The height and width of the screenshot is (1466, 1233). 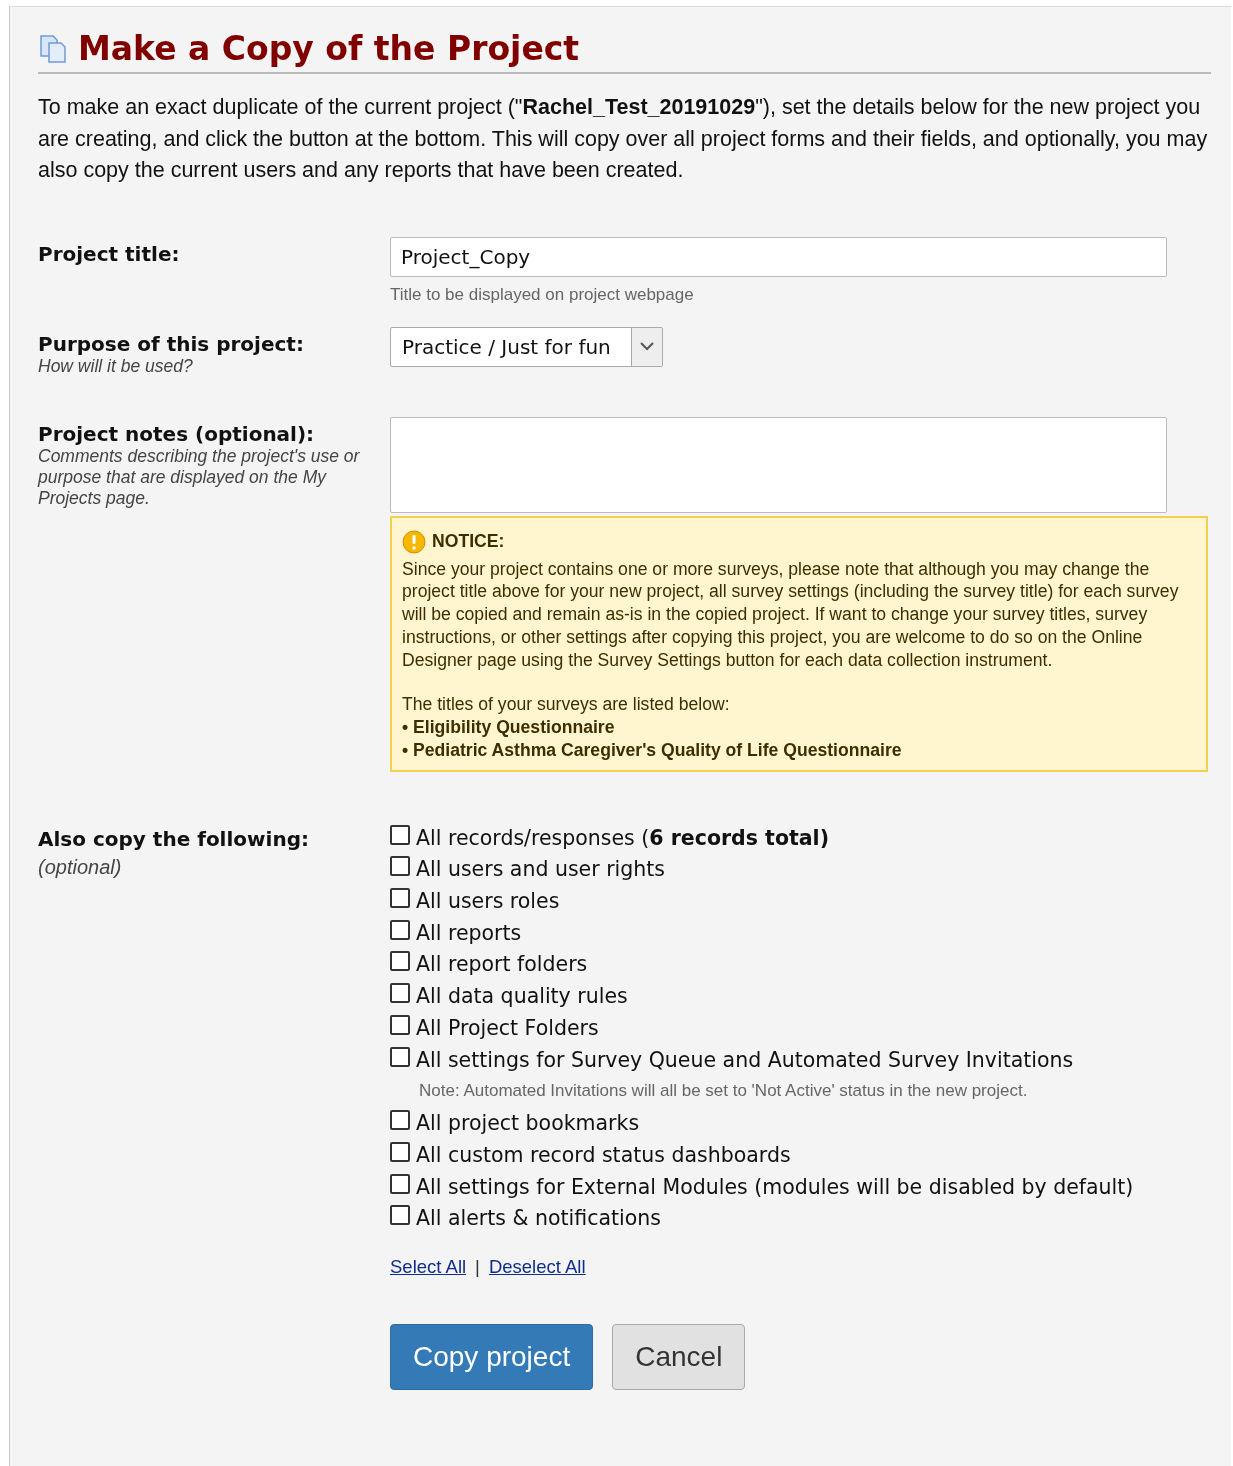 I want to click on option-label: All users and user rights, so click(x=540, y=869).